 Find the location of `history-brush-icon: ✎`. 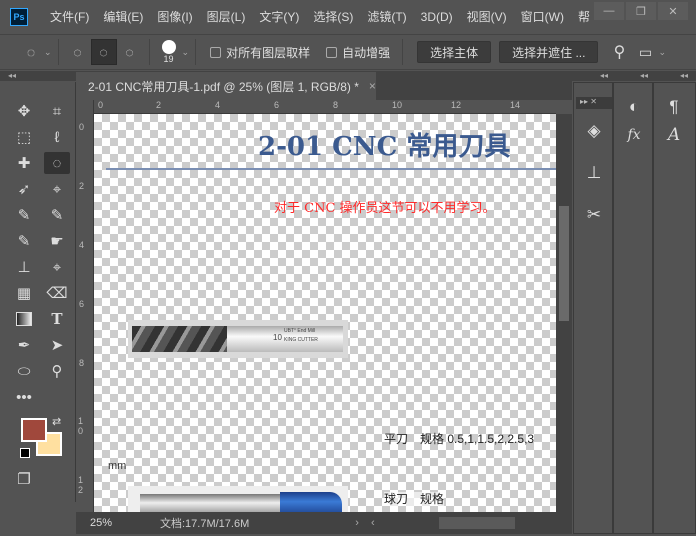

history-brush-icon: ✎ is located at coordinates (57, 215).